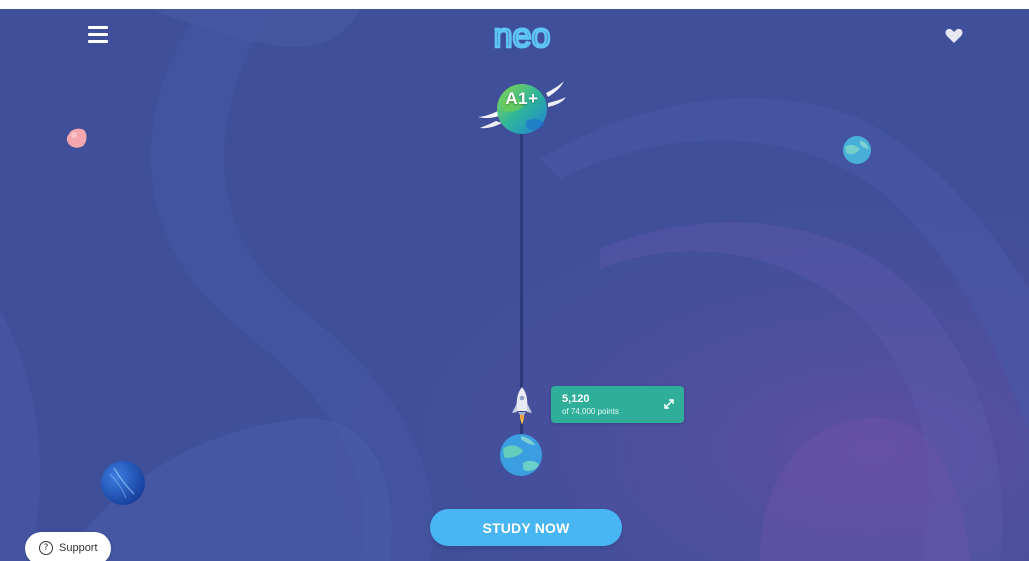 The width and height of the screenshot is (1029, 561). I want to click on hamburger-menu-icon, so click(99, 36).